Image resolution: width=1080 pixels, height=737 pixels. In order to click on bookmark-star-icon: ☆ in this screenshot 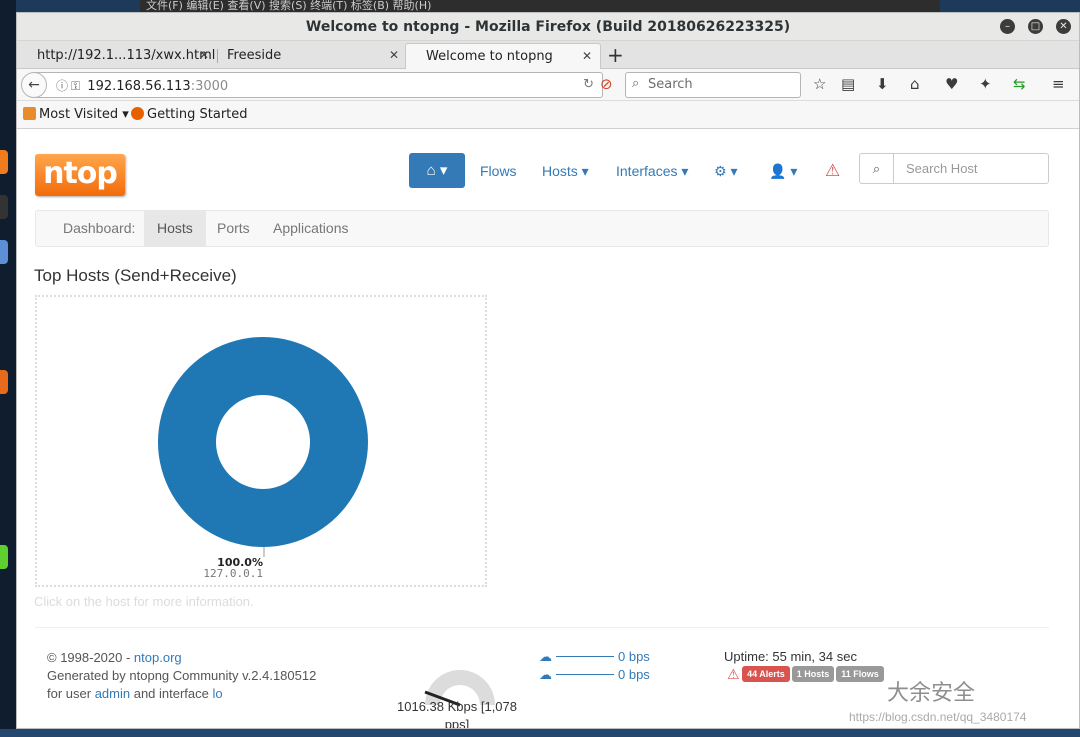, I will do `click(819, 84)`.